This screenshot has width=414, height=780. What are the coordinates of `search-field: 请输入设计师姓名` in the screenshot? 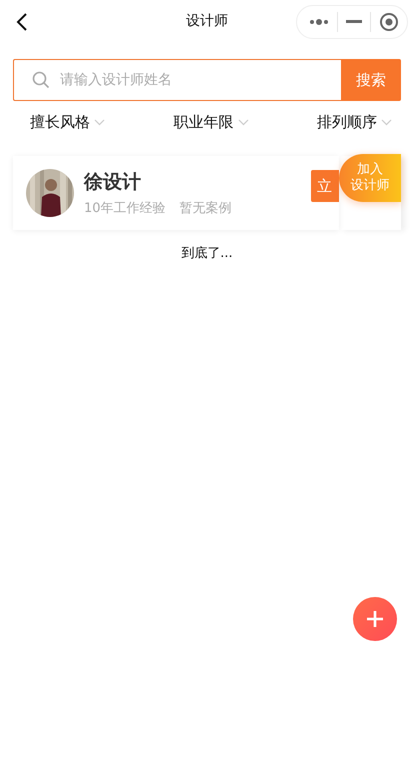 It's located at (177, 80).